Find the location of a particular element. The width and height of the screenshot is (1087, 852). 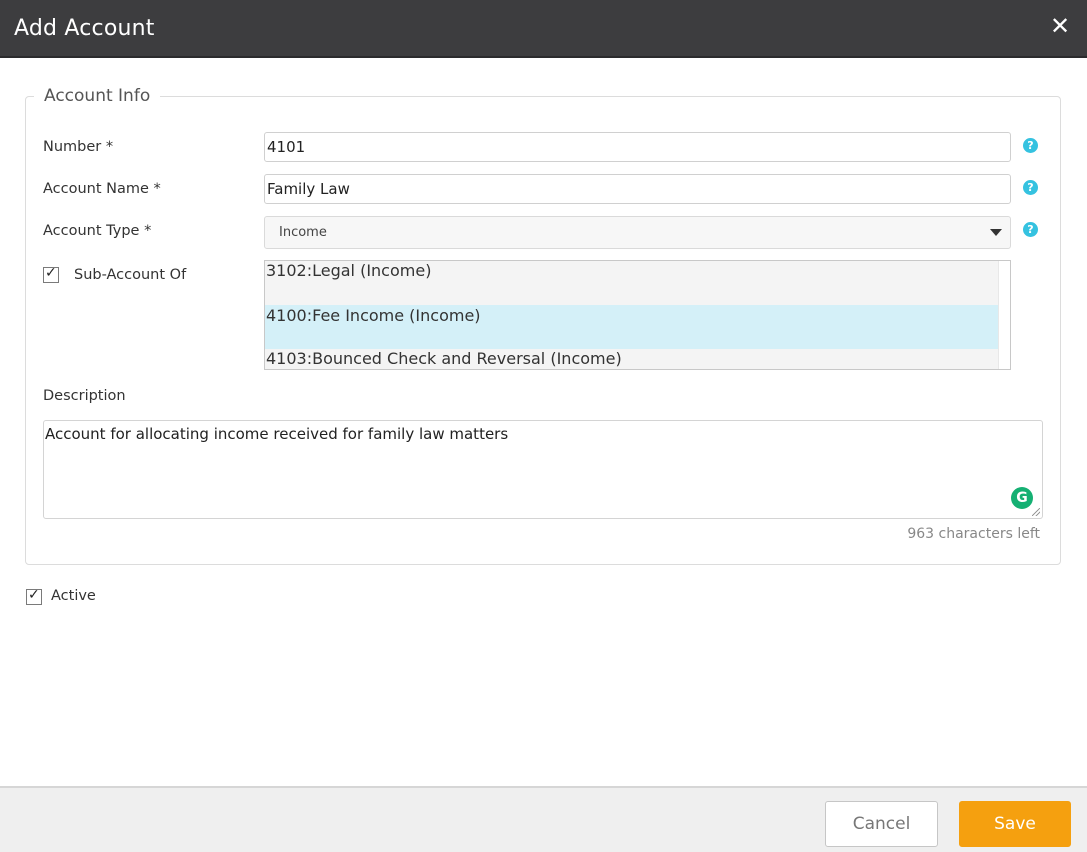

chevron-down-icon is located at coordinates (996, 232).